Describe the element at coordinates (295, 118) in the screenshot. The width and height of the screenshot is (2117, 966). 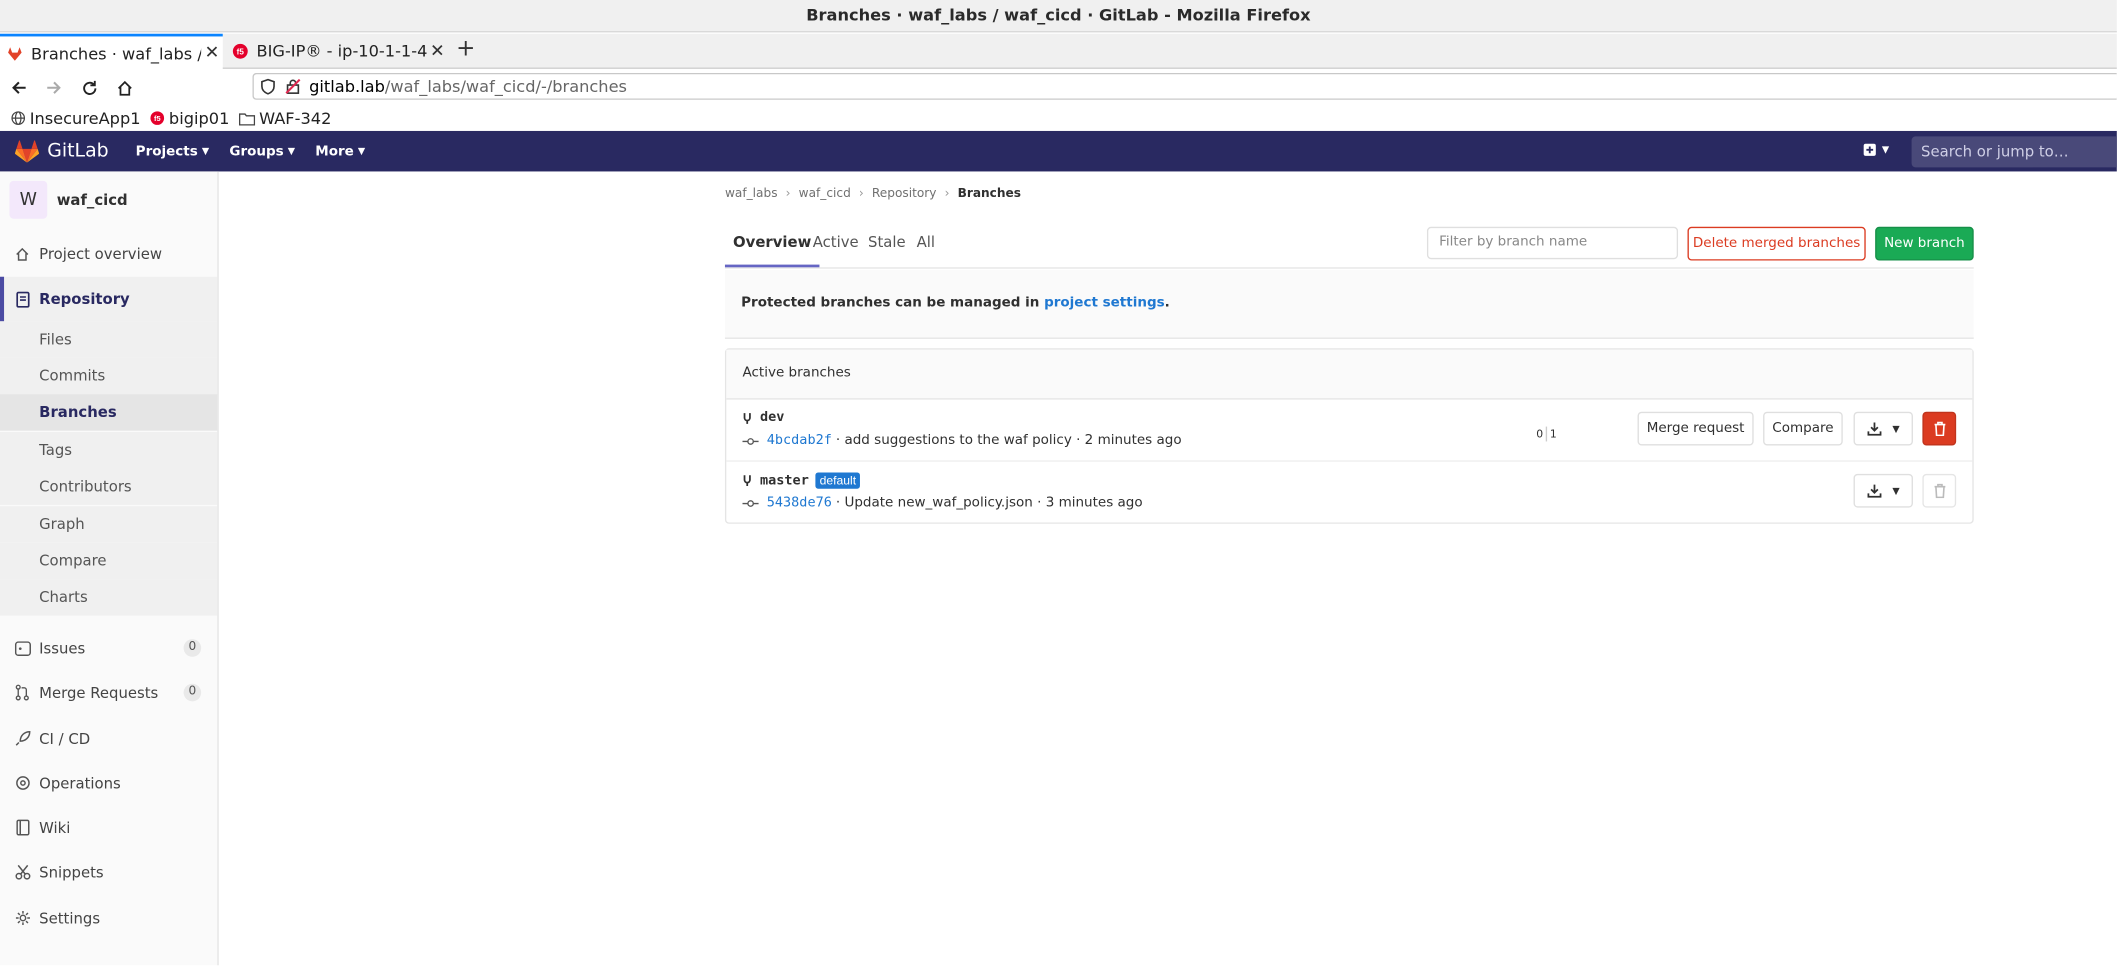
I see `bookmark-label: WAF-342` at that location.